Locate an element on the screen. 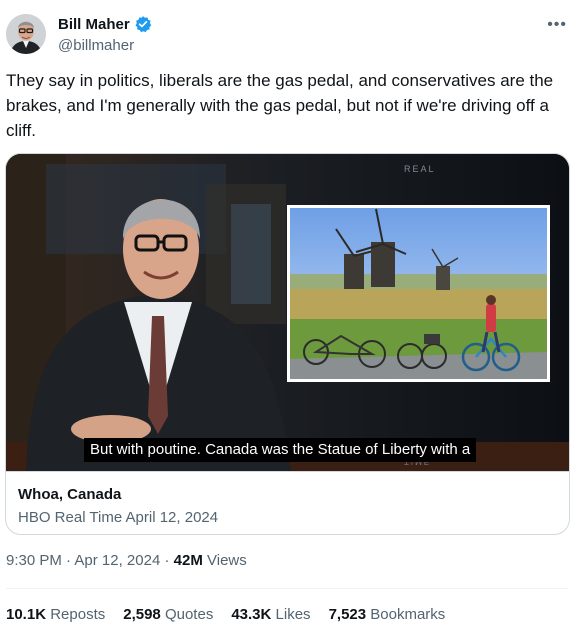 This screenshot has height=626, width=575. display-name: Bill Maher is located at coordinates (94, 24).